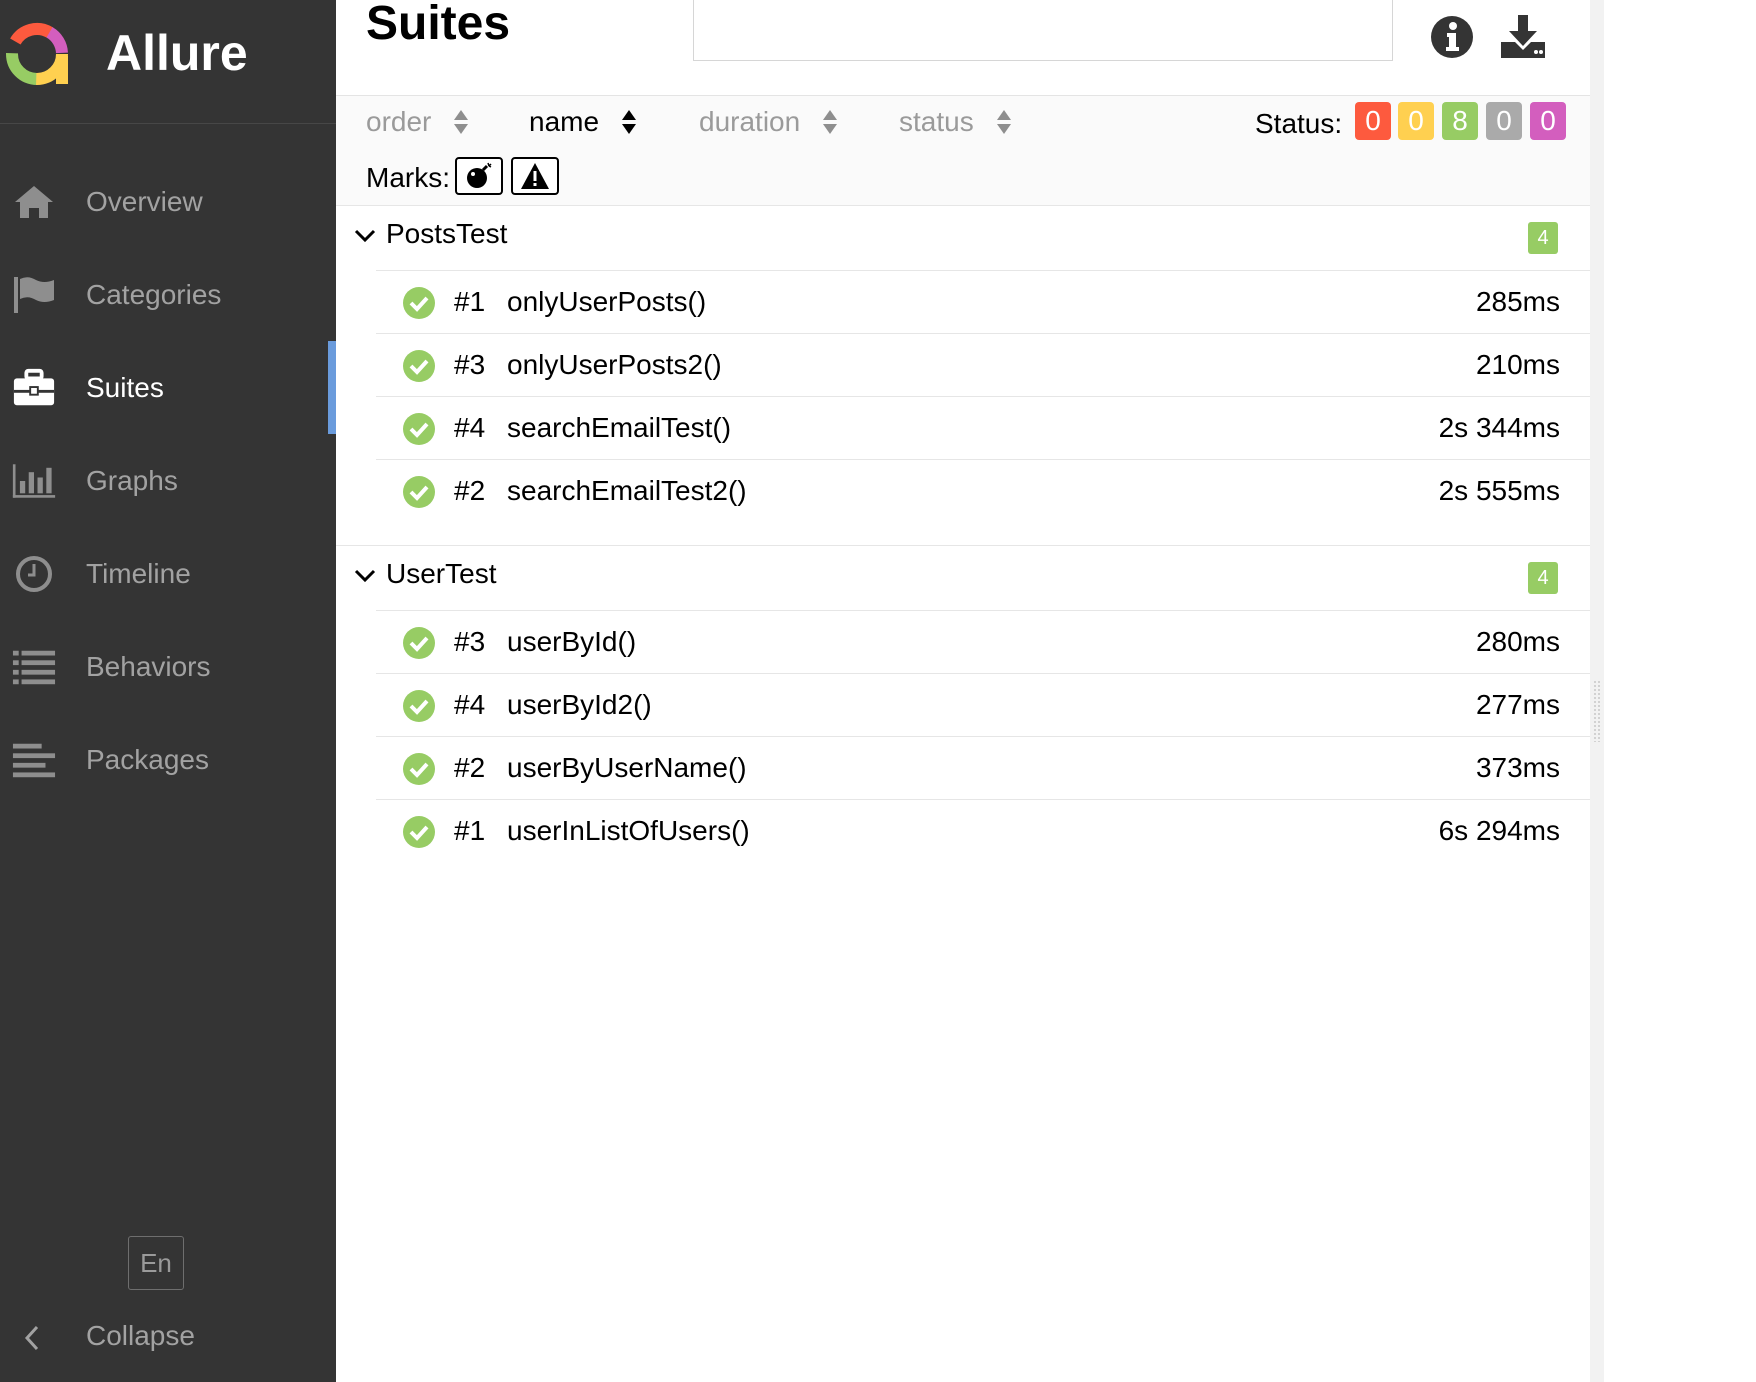  I want to click on sort-by-status: status, so click(955, 122).